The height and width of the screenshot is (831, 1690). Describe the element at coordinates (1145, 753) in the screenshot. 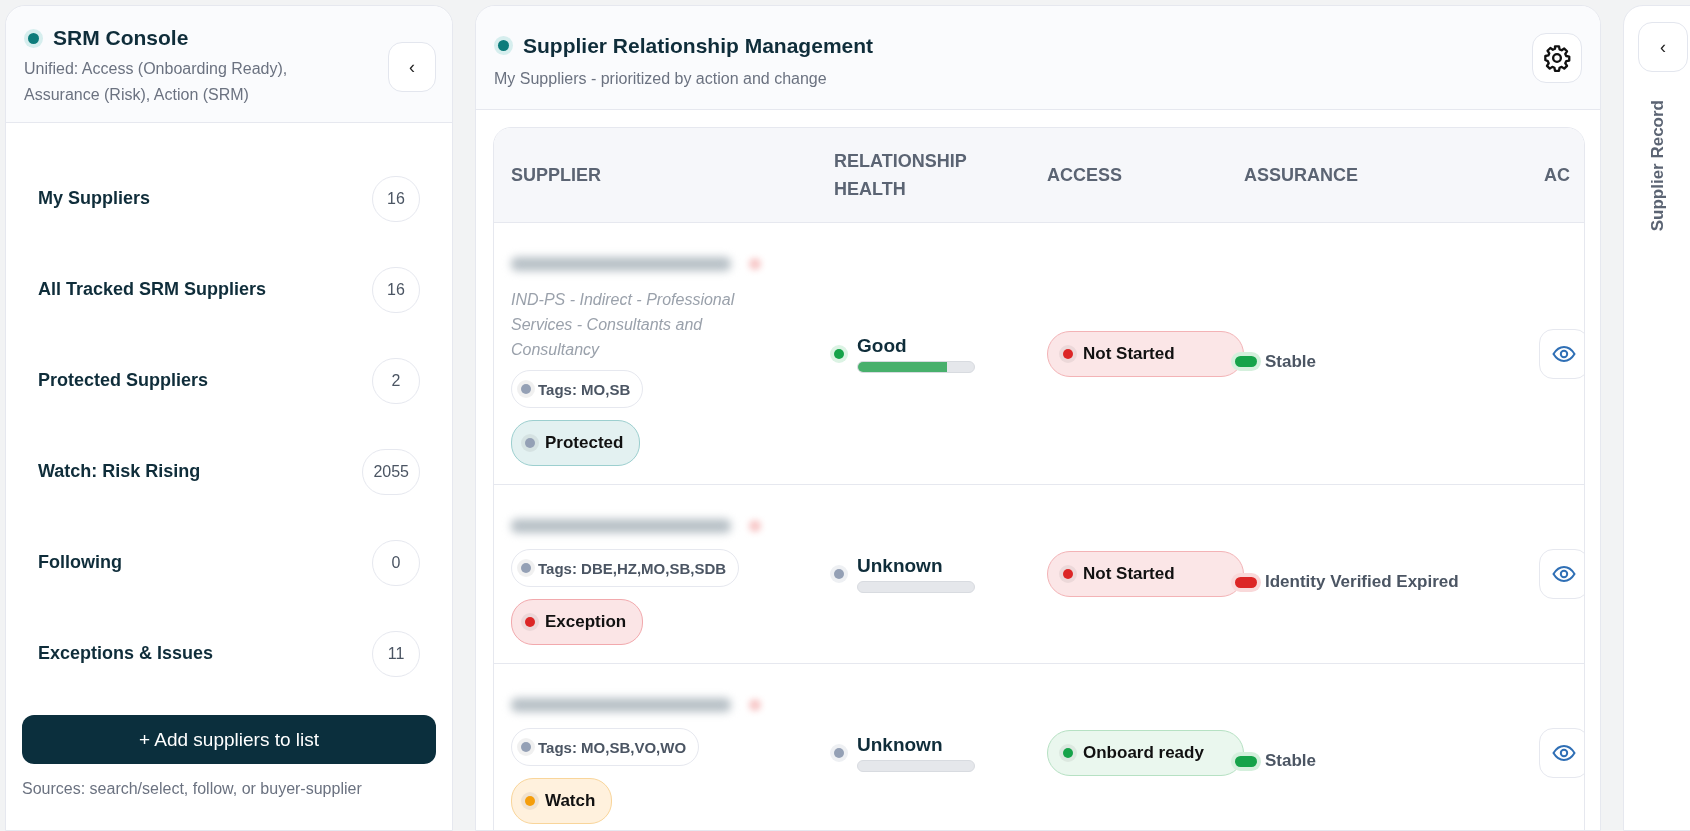

I see `access-badge: Onboard ready` at that location.